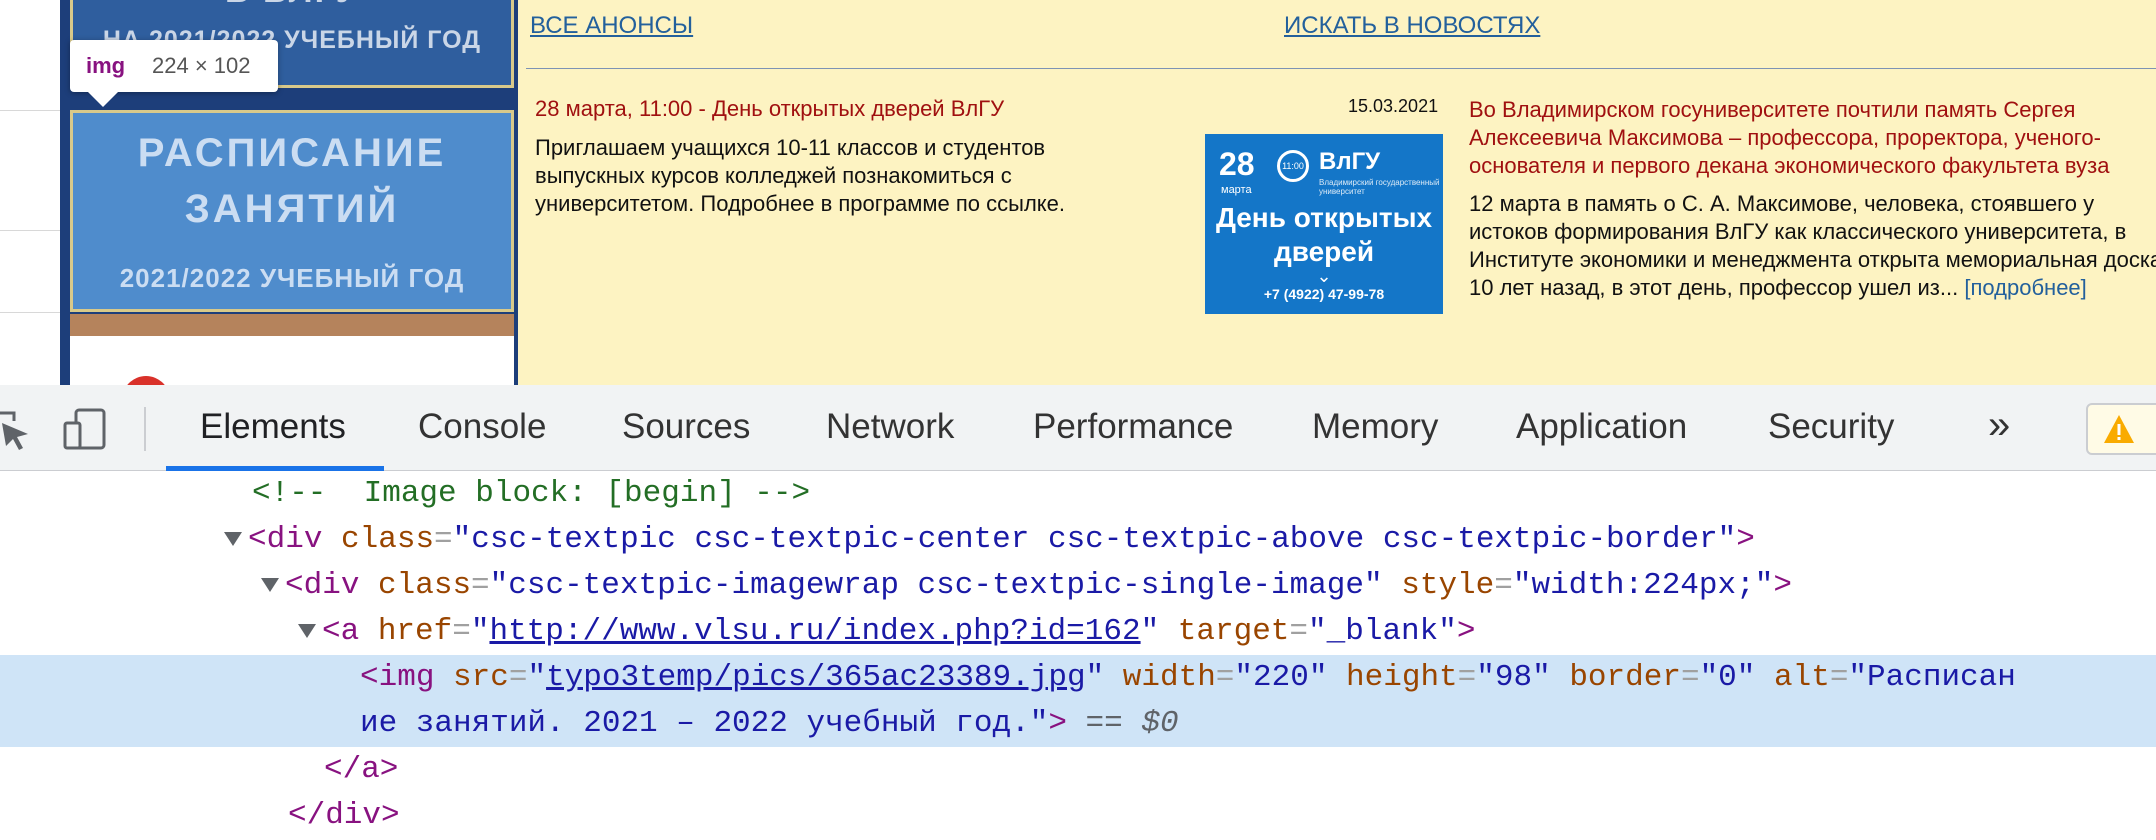  What do you see at coordinates (814, 631) in the screenshot?
I see `a-href-link: http://www.vlsu.ru/index.php?id=162` at bounding box center [814, 631].